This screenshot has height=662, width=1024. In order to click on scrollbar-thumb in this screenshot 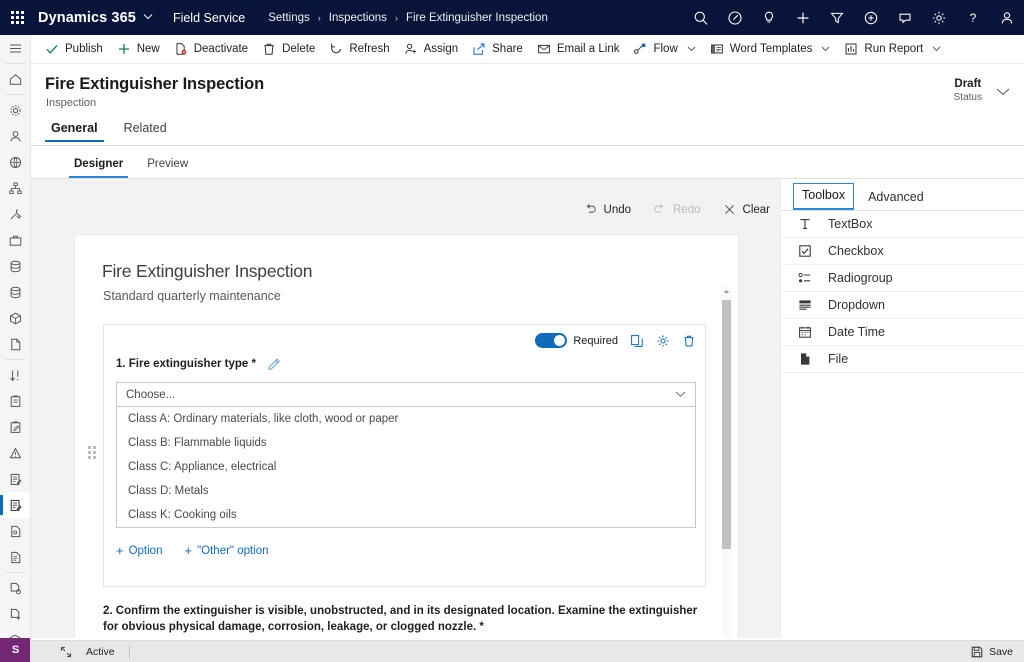, I will do `click(726, 424)`.